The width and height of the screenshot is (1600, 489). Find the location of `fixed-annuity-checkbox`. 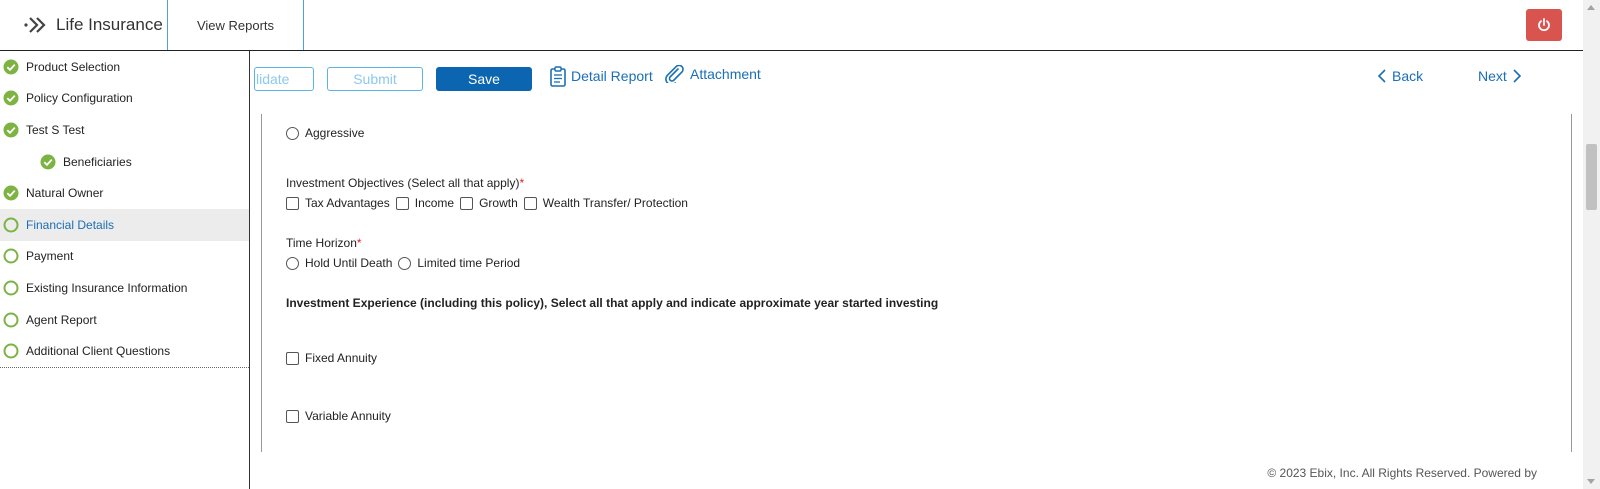

fixed-annuity-checkbox is located at coordinates (292, 358).